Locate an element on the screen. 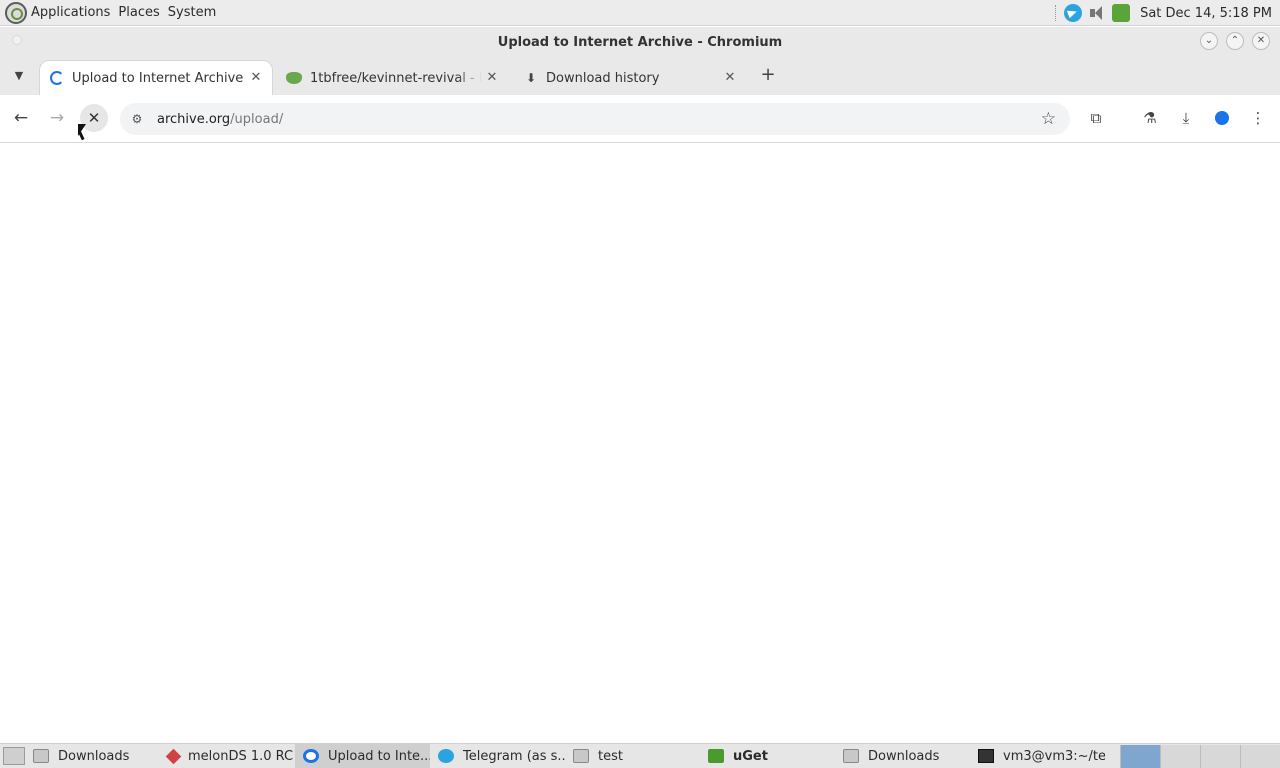  chromium-icon is located at coordinates (311, 756).